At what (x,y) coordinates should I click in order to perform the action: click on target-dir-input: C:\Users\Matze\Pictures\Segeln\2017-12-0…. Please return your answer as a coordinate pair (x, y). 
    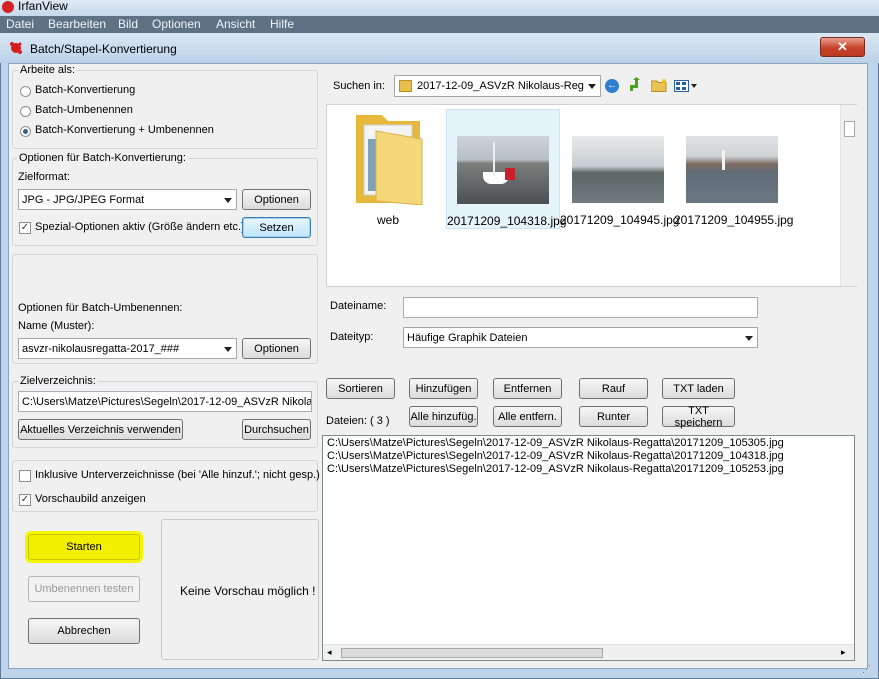
    Looking at the image, I should click on (165, 401).